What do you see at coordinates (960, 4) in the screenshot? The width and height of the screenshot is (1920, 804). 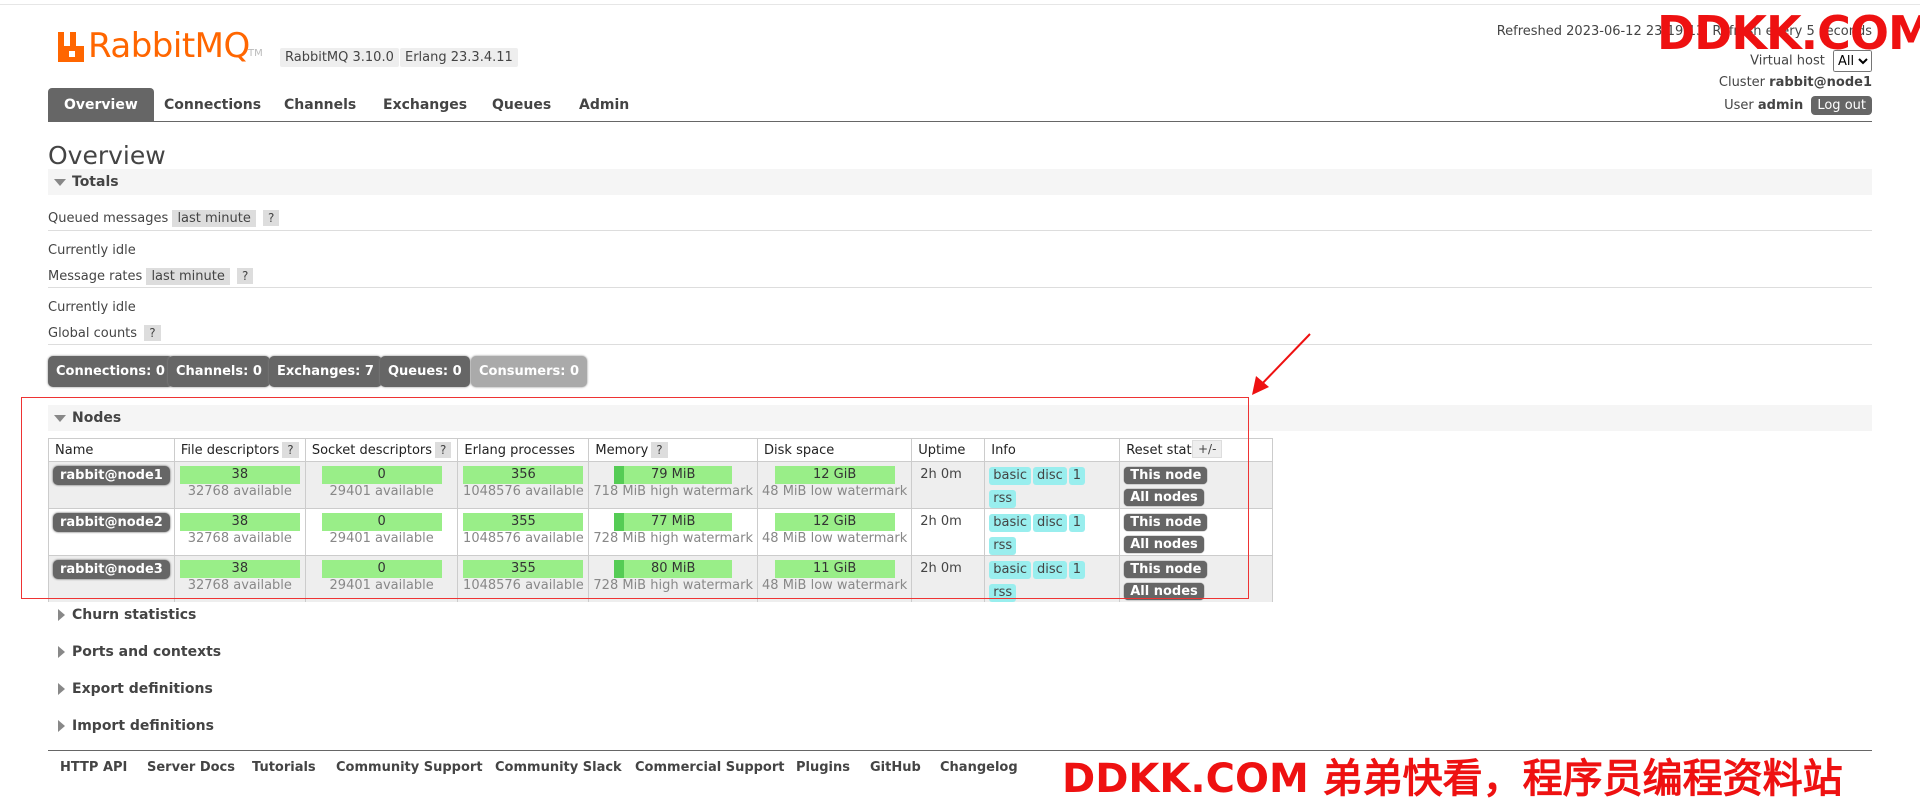 I see `top-border` at bounding box center [960, 4].